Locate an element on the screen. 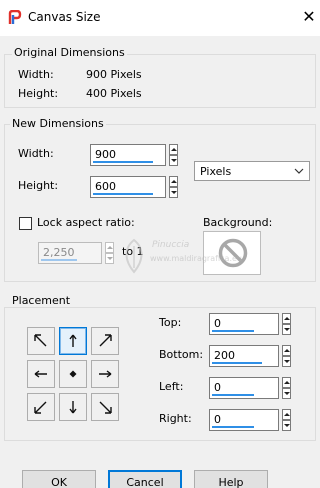  left-offset-spinner is located at coordinates (286, 388).